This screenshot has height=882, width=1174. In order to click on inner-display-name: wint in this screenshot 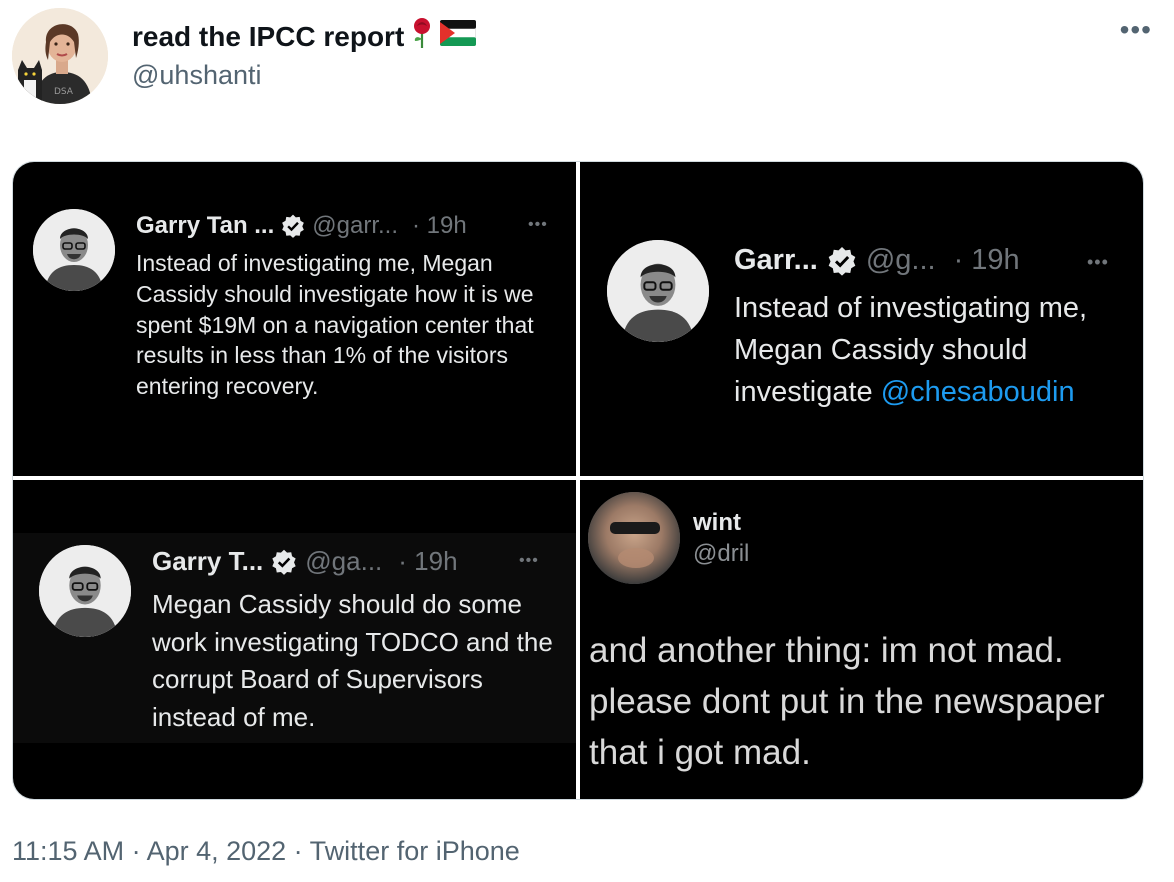, I will do `click(717, 522)`.